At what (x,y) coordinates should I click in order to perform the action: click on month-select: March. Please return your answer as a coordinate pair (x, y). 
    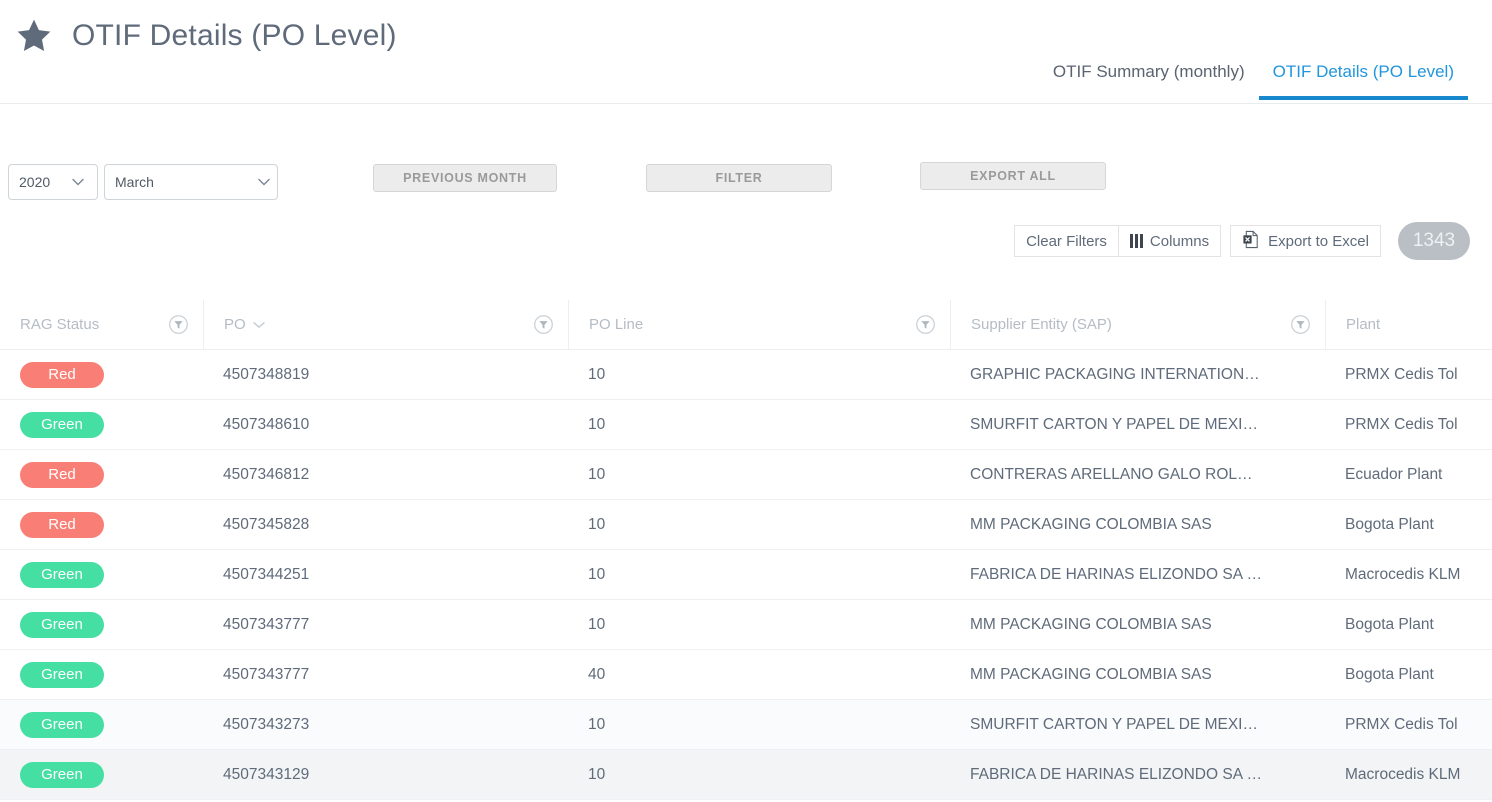
    Looking at the image, I should click on (191, 182).